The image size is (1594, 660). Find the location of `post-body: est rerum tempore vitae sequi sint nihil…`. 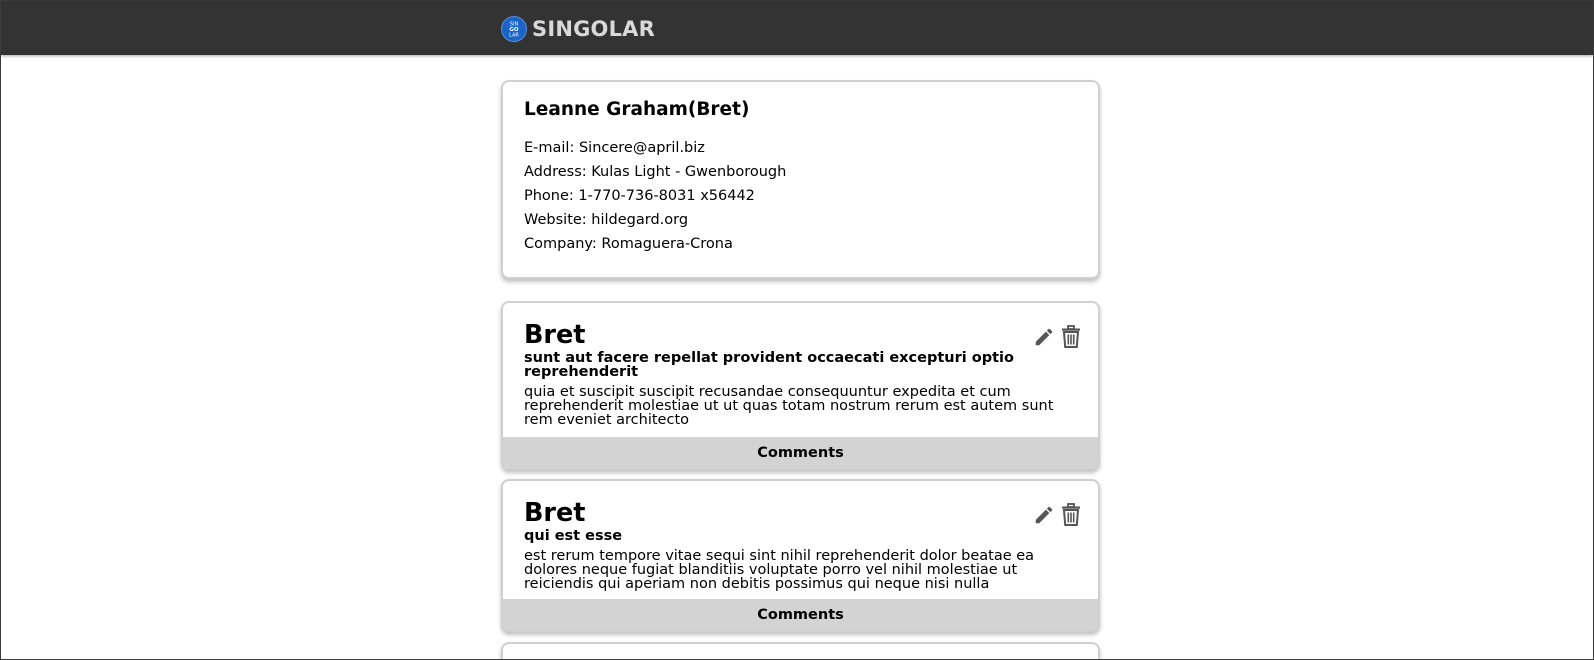

post-body: est rerum tempore vitae sequi sint nihil… is located at coordinates (779, 570).